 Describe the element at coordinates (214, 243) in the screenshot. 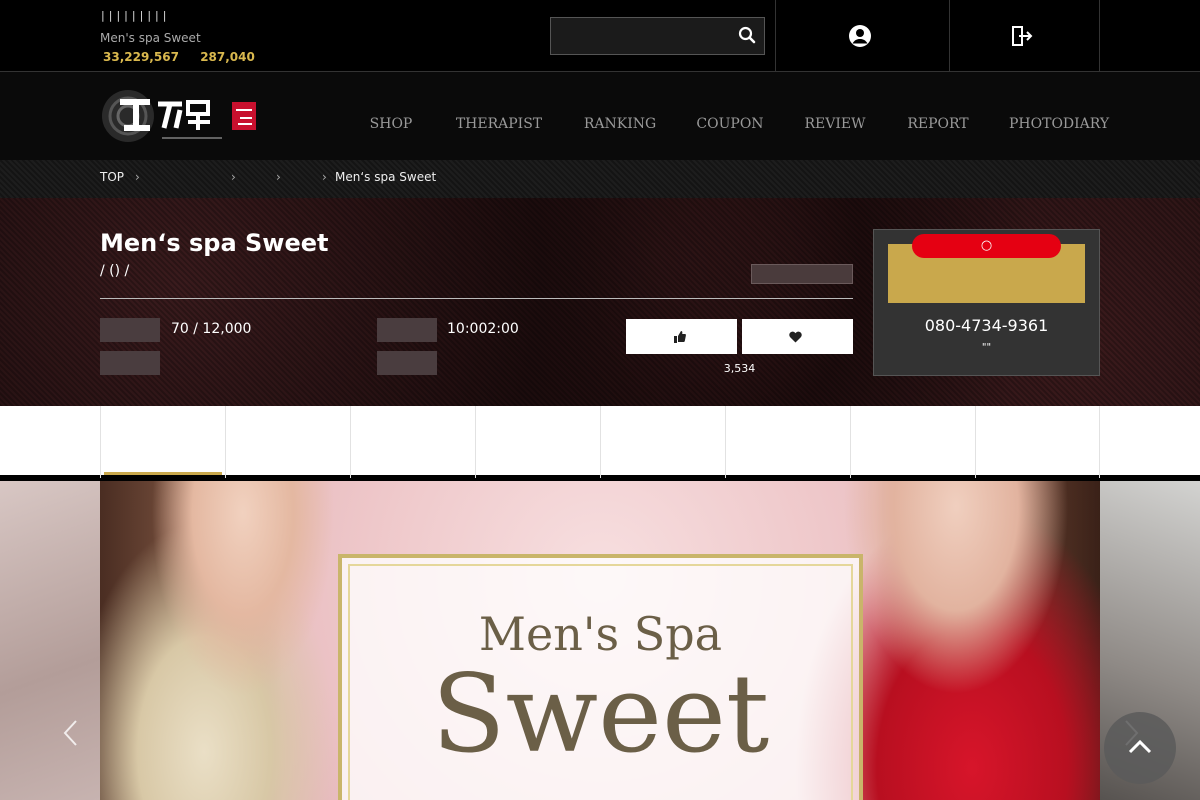

I see `shop-title: Men‘s spa Sweet` at that location.